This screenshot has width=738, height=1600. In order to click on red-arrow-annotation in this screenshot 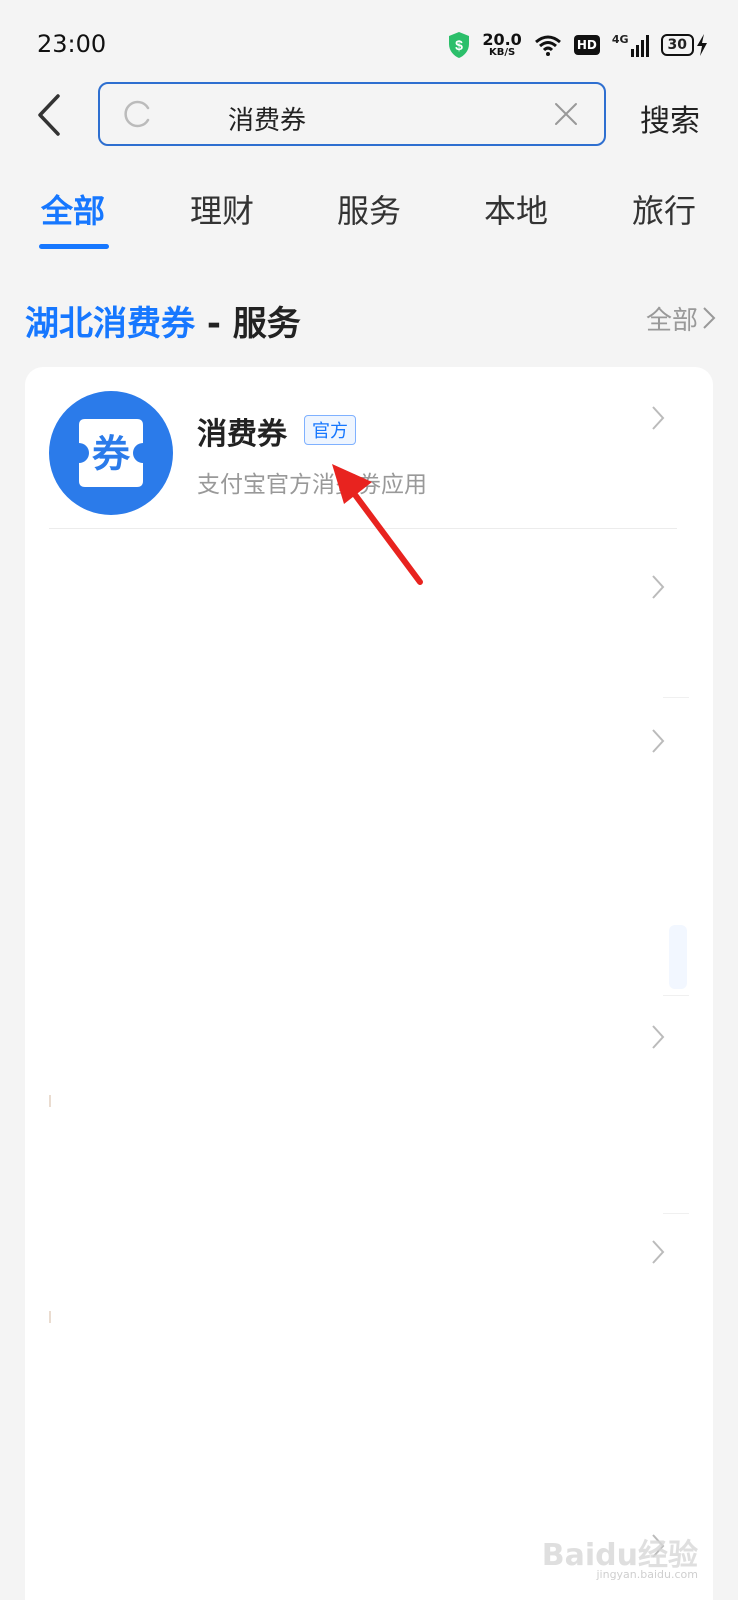, I will do `click(377, 524)`.